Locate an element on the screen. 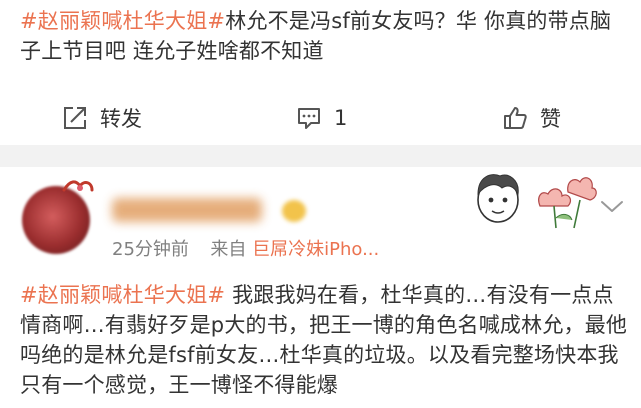  username-blurred is located at coordinates (187, 210).